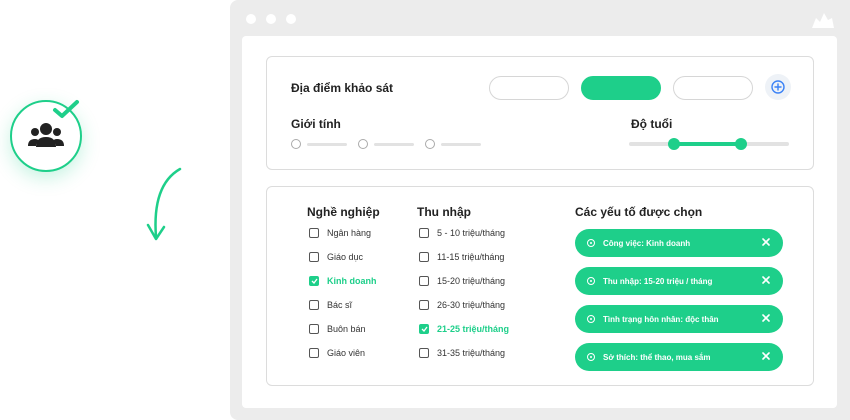 The height and width of the screenshot is (420, 850). Describe the element at coordinates (652, 124) in the screenshot. I see `age-label: Độ tuổi` at that location.